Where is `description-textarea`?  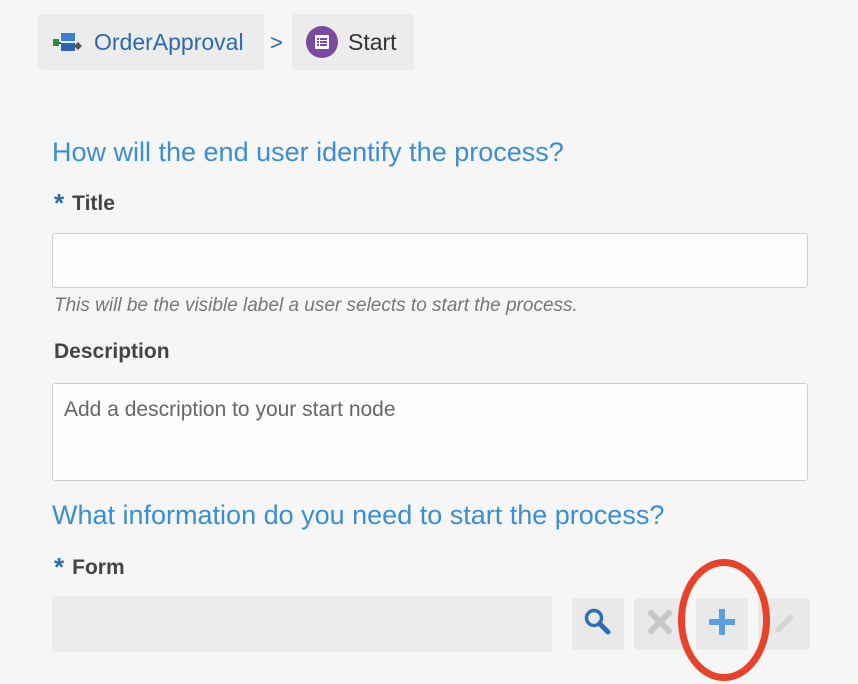 description-textarea is located at coordinates (430, 432).